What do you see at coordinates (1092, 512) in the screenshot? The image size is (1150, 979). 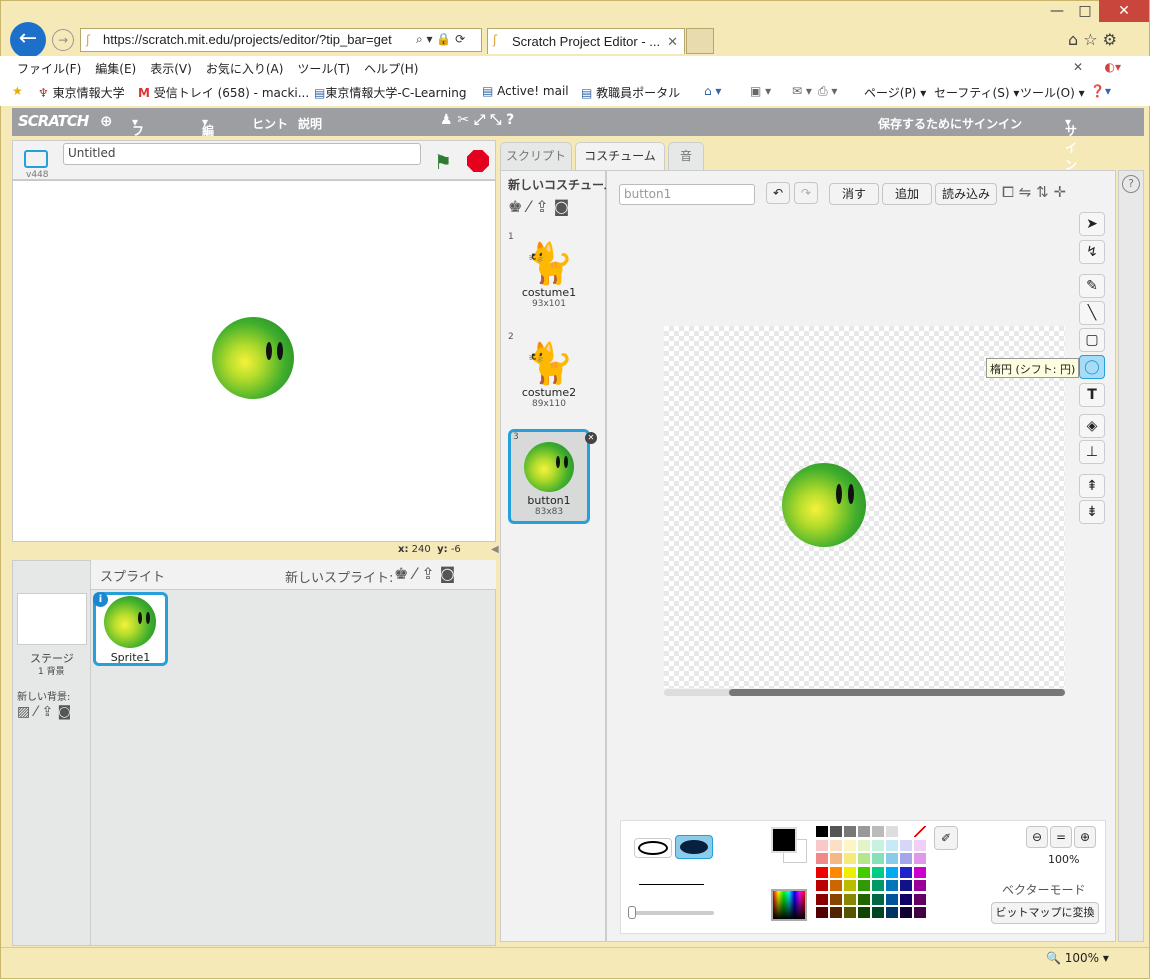 I see `send-backward-icon: ⇟` at bounding box center [1092, 512].